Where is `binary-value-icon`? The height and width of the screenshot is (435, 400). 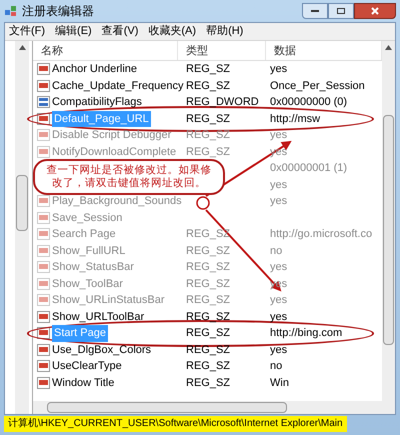
binary-value-icon is located at coordinates (43, 102).